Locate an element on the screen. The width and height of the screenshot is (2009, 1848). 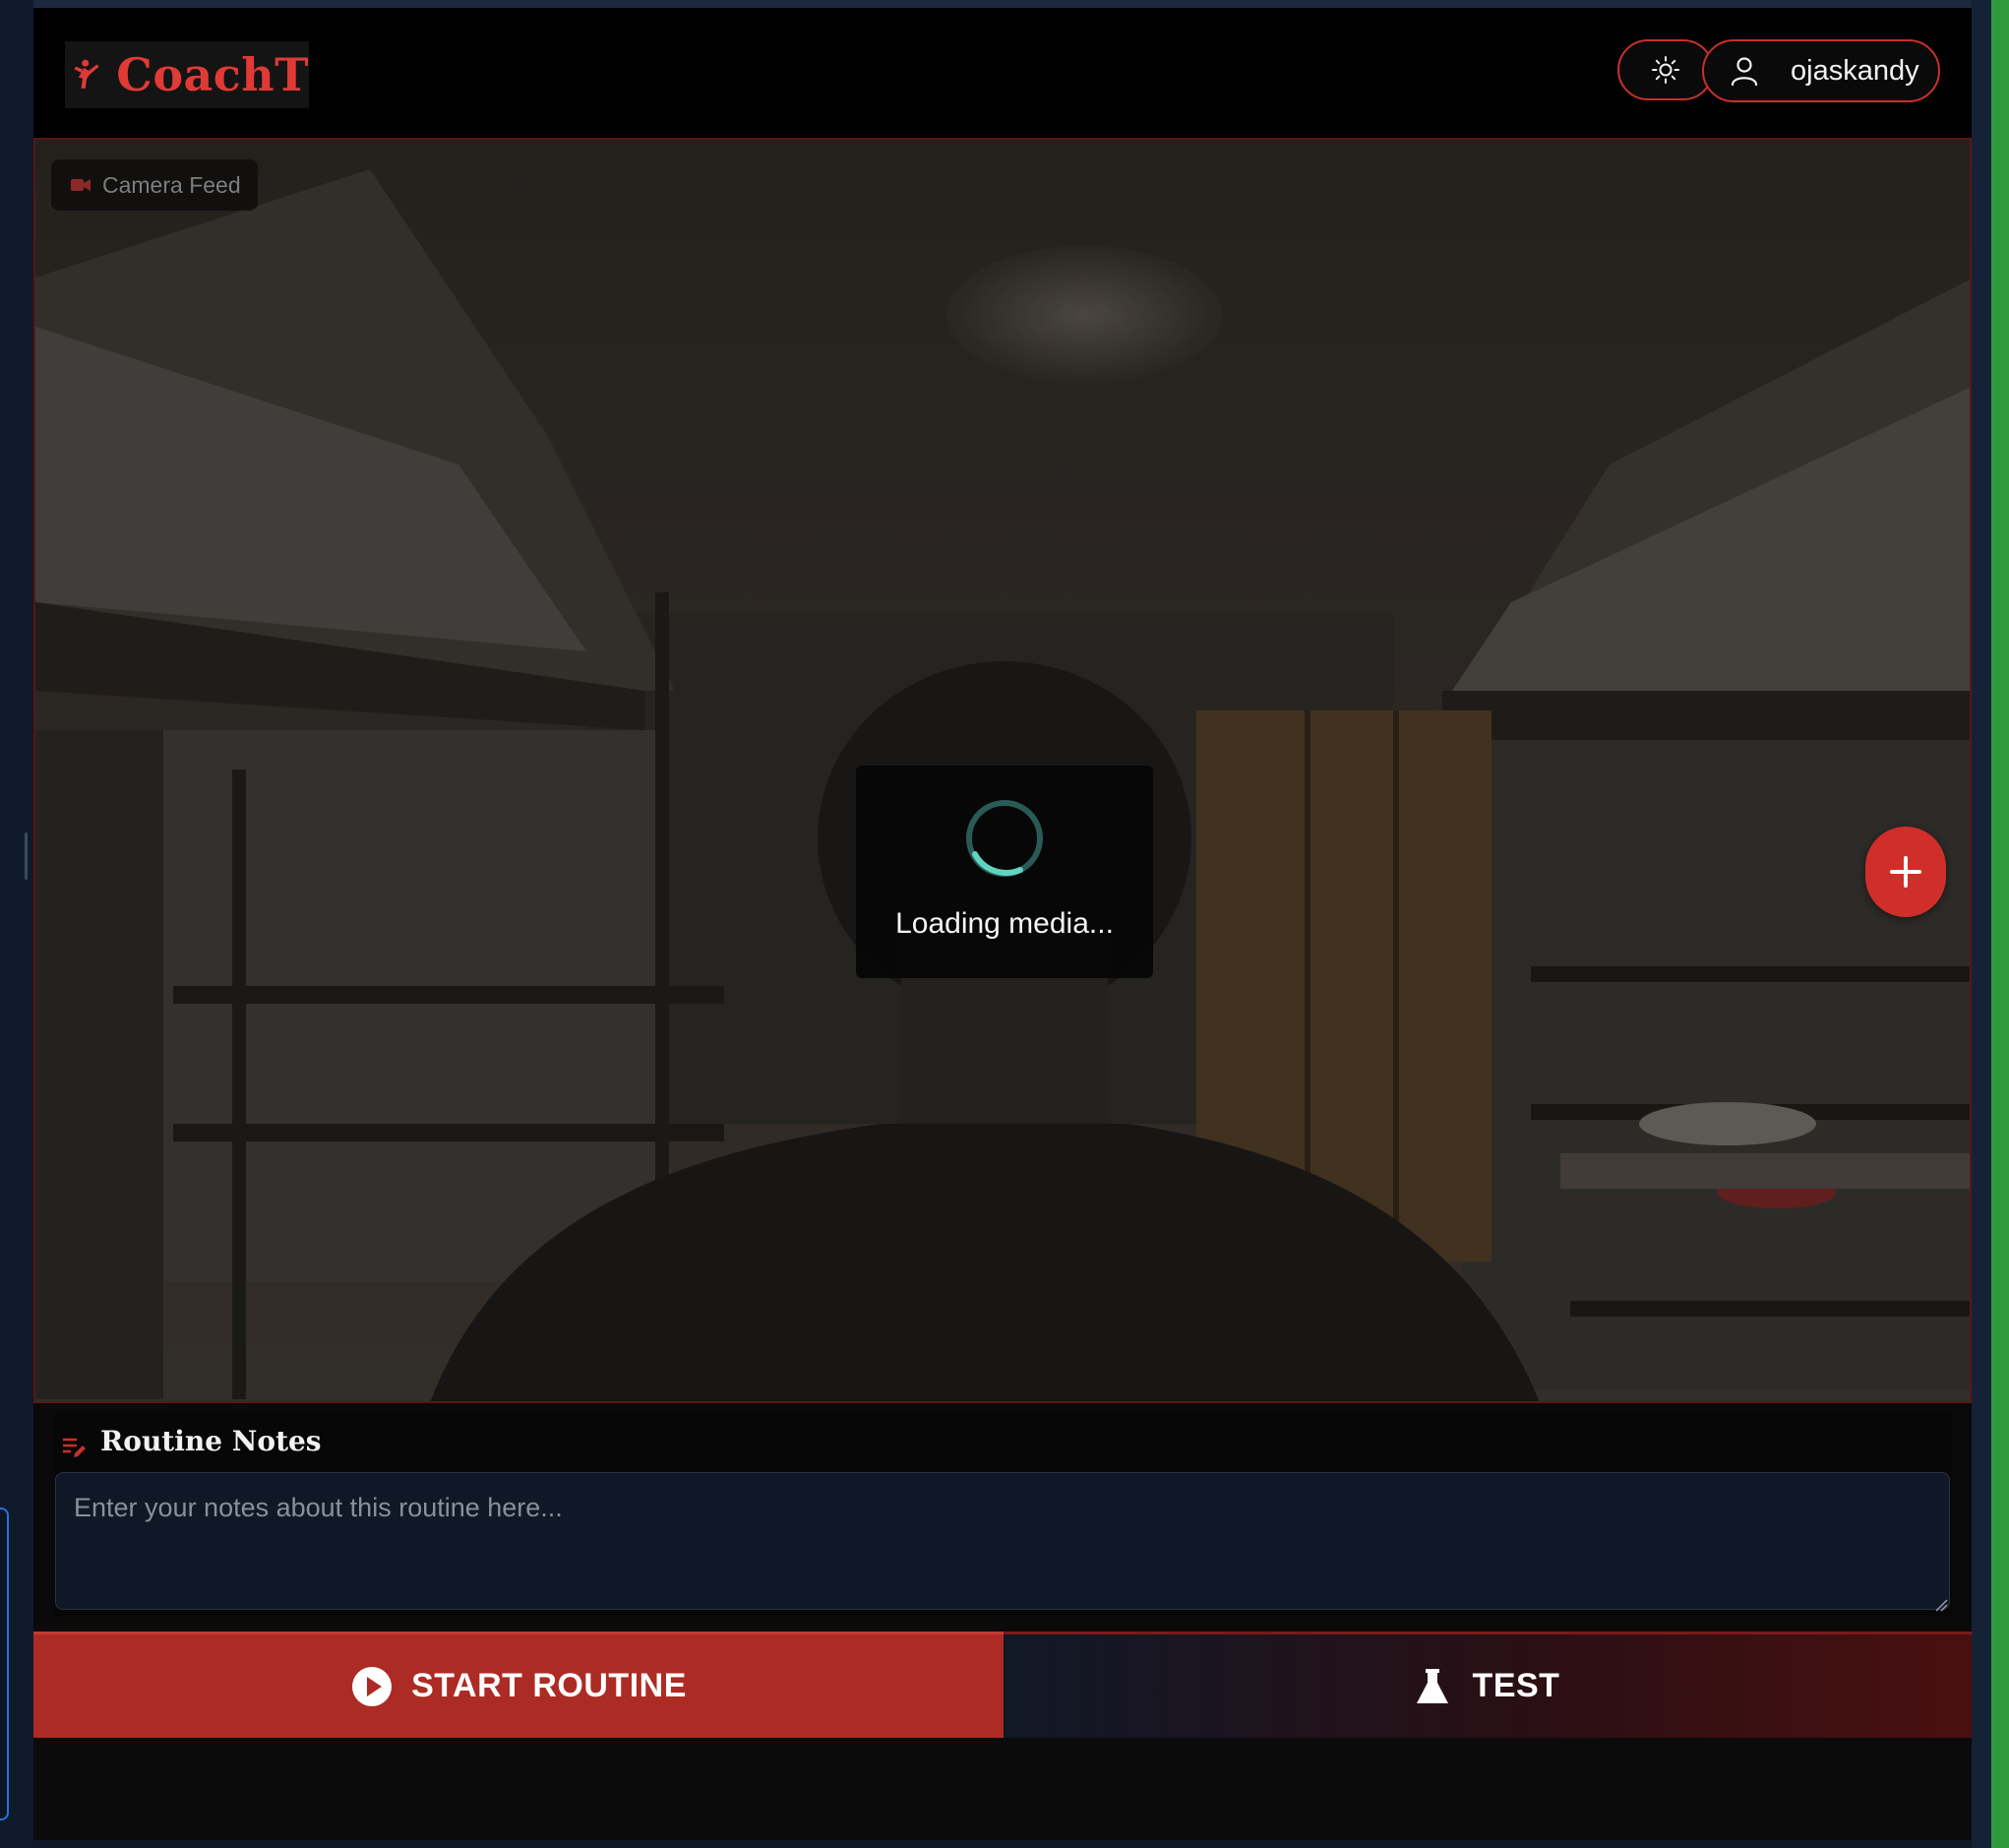
plus-icon is located at coordinates (1906, 872).